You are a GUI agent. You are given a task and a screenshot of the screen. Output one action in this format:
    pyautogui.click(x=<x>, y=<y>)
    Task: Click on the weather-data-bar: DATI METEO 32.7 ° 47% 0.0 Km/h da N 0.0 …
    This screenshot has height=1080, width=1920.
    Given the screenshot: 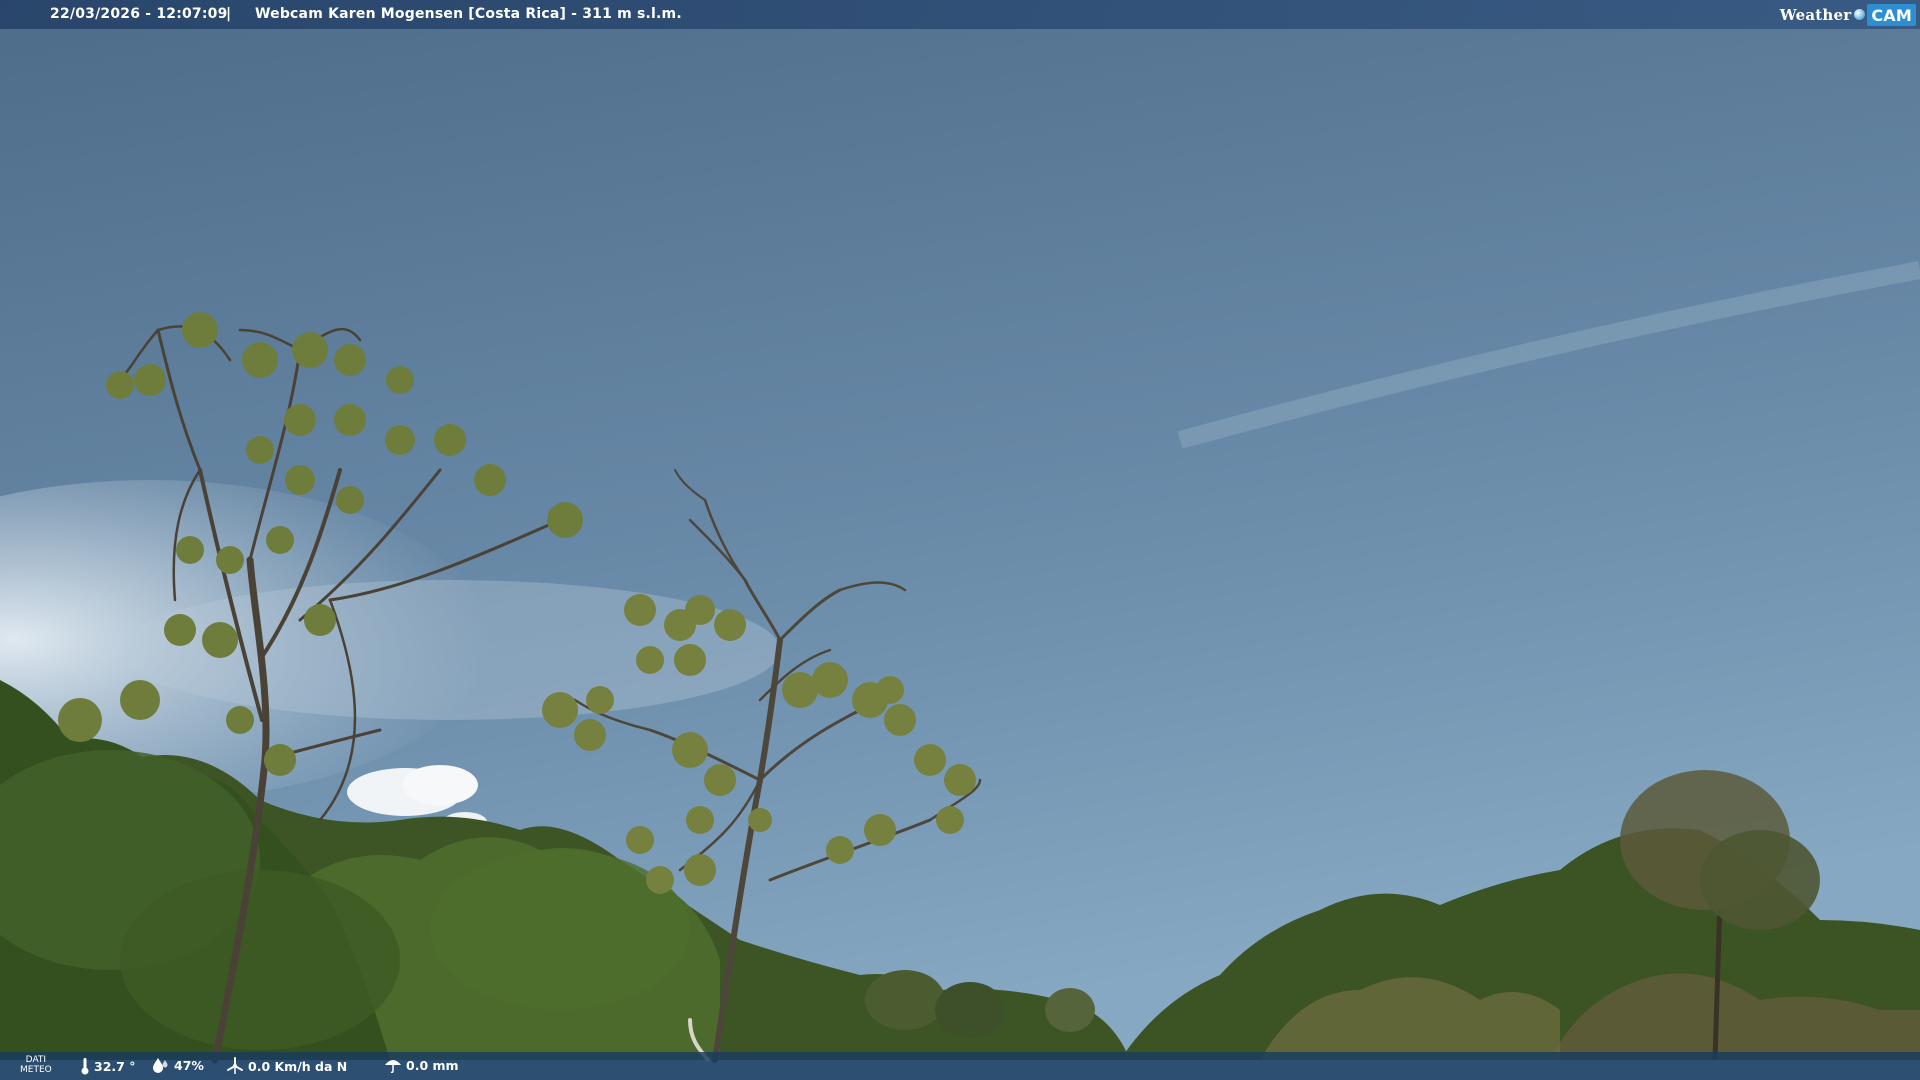 What is the action you would take?
    pyautogui.click(x=960, y=1066)
    